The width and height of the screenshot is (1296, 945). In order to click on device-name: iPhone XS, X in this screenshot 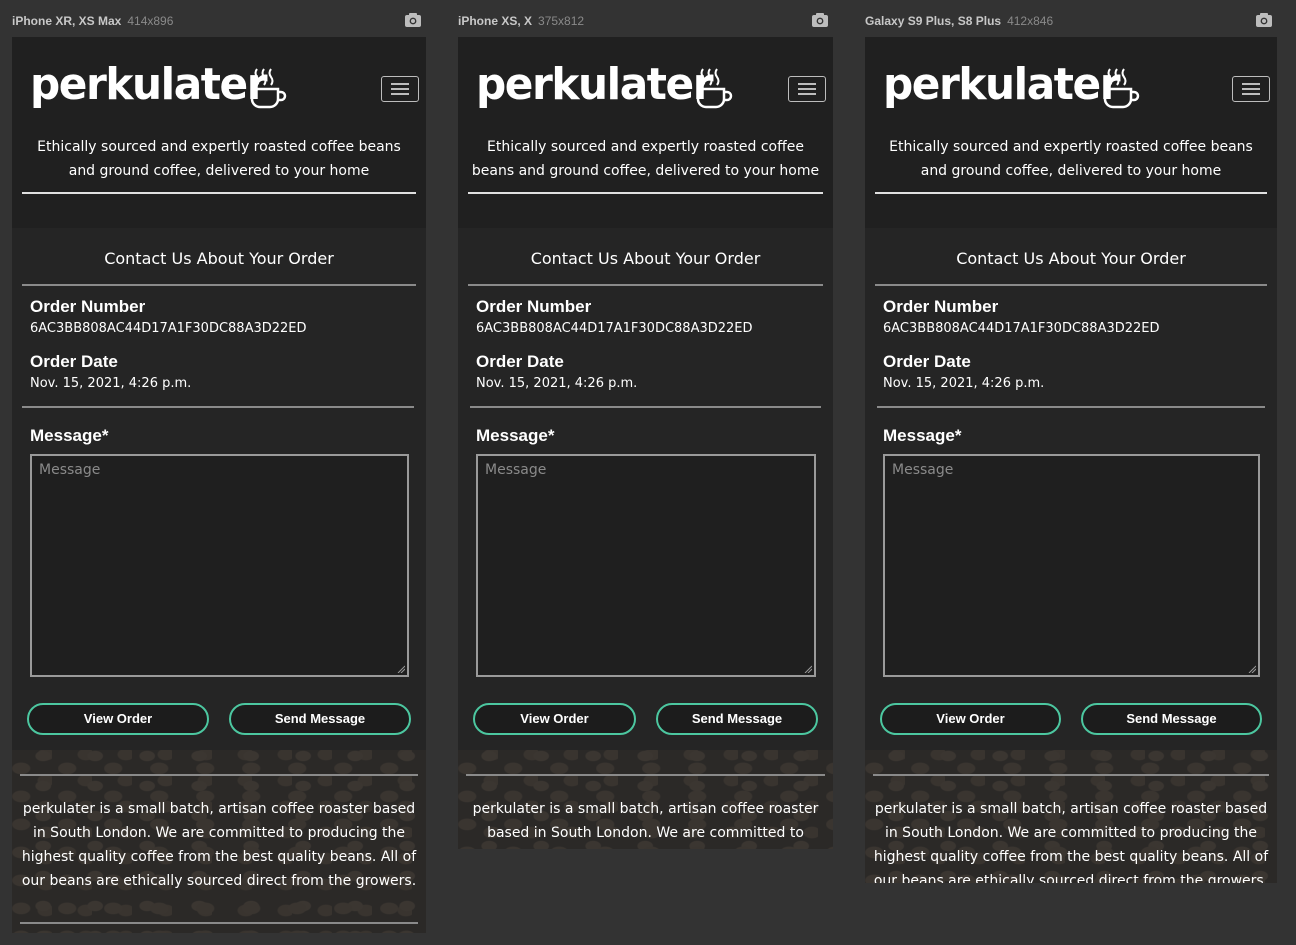, I will do `click(495, 21)`.